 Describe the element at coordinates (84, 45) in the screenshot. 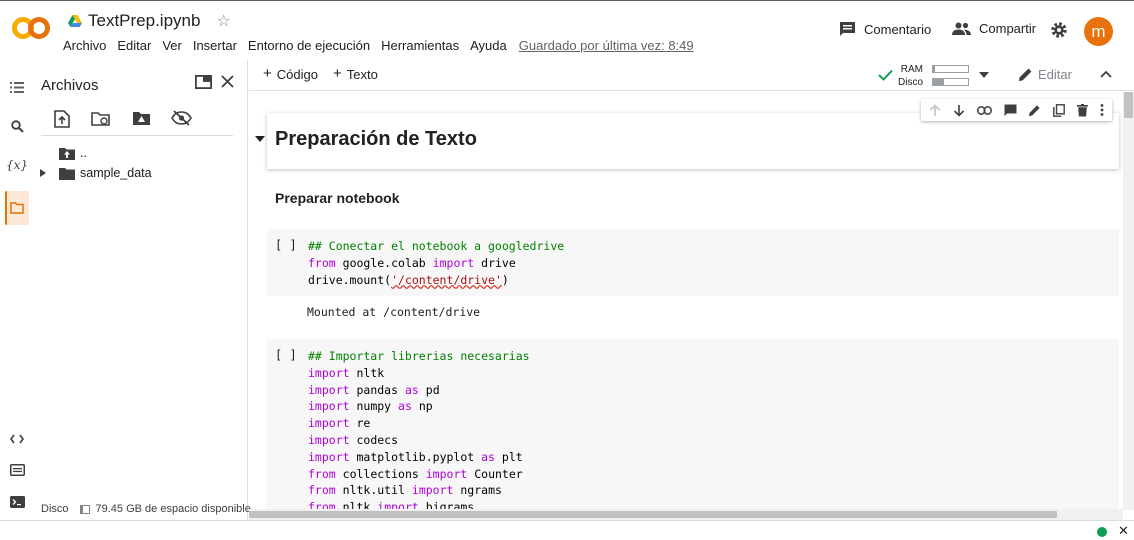

I see `menu-archivo: Archivo` at that location.